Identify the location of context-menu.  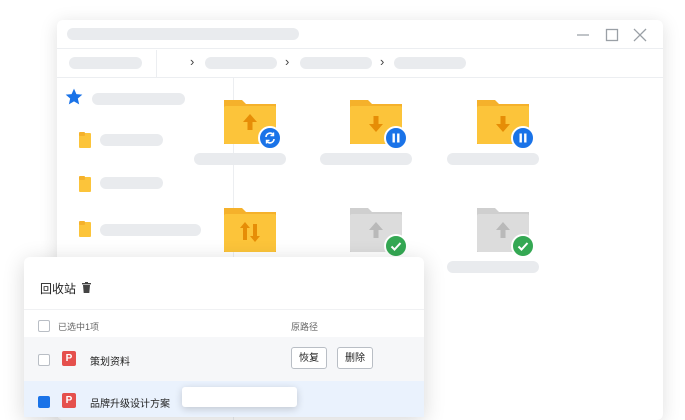
(239, 397).